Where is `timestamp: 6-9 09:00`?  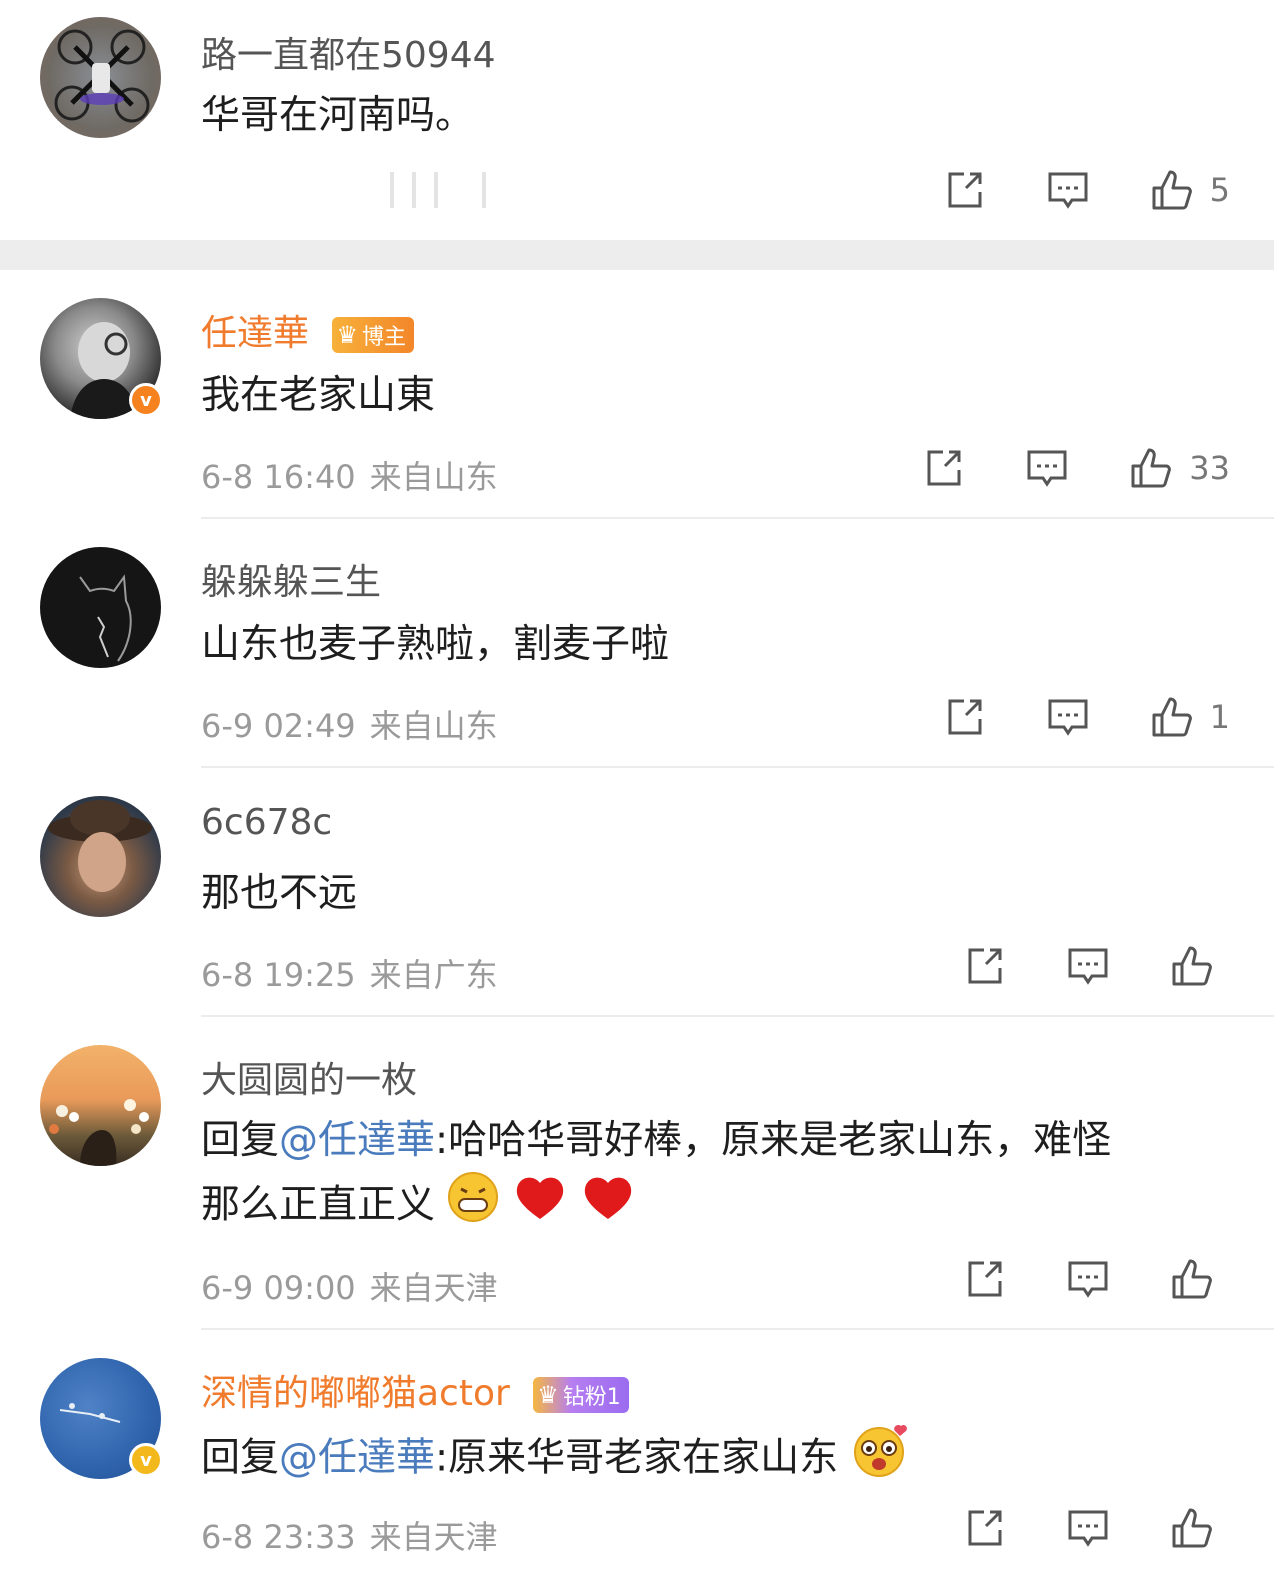
timestamp: 6-9 09:00 is located at coordinates (278, 1288).